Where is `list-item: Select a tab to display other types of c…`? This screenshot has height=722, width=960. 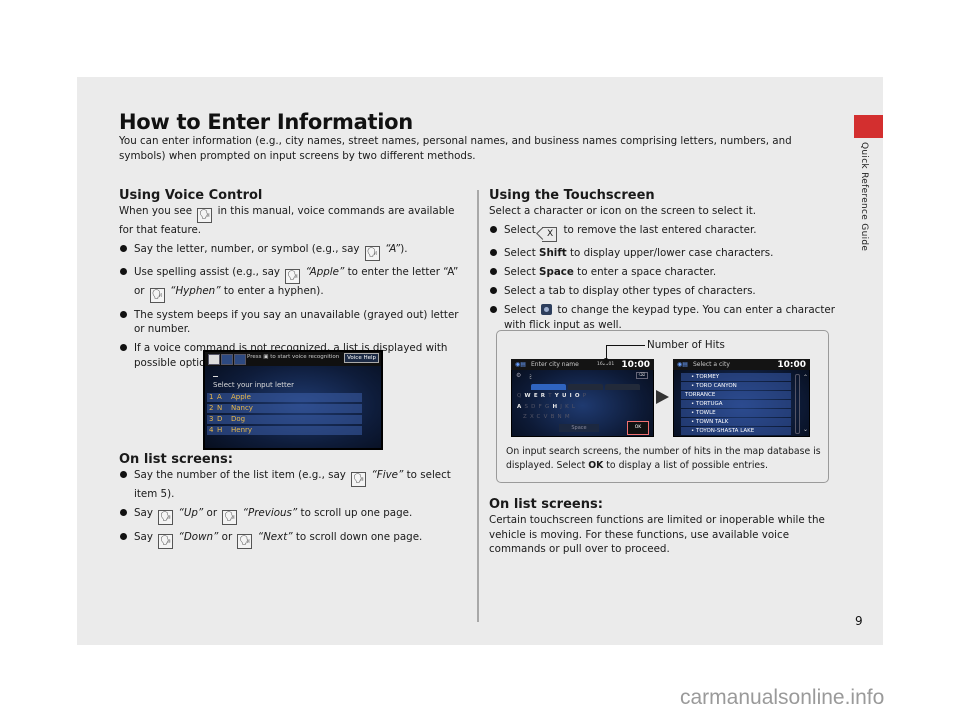 list-item: Select a tab to display other types of c… is located at coordinates (664, 291).